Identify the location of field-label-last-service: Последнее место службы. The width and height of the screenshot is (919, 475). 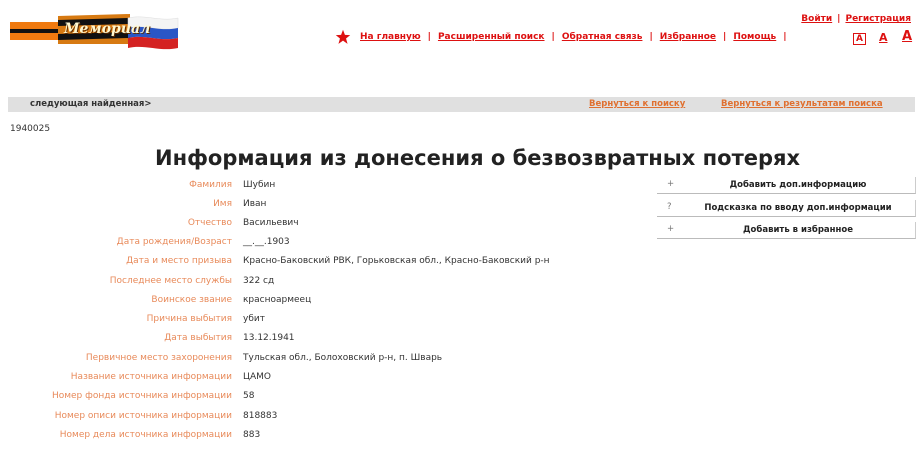
(170, 281).